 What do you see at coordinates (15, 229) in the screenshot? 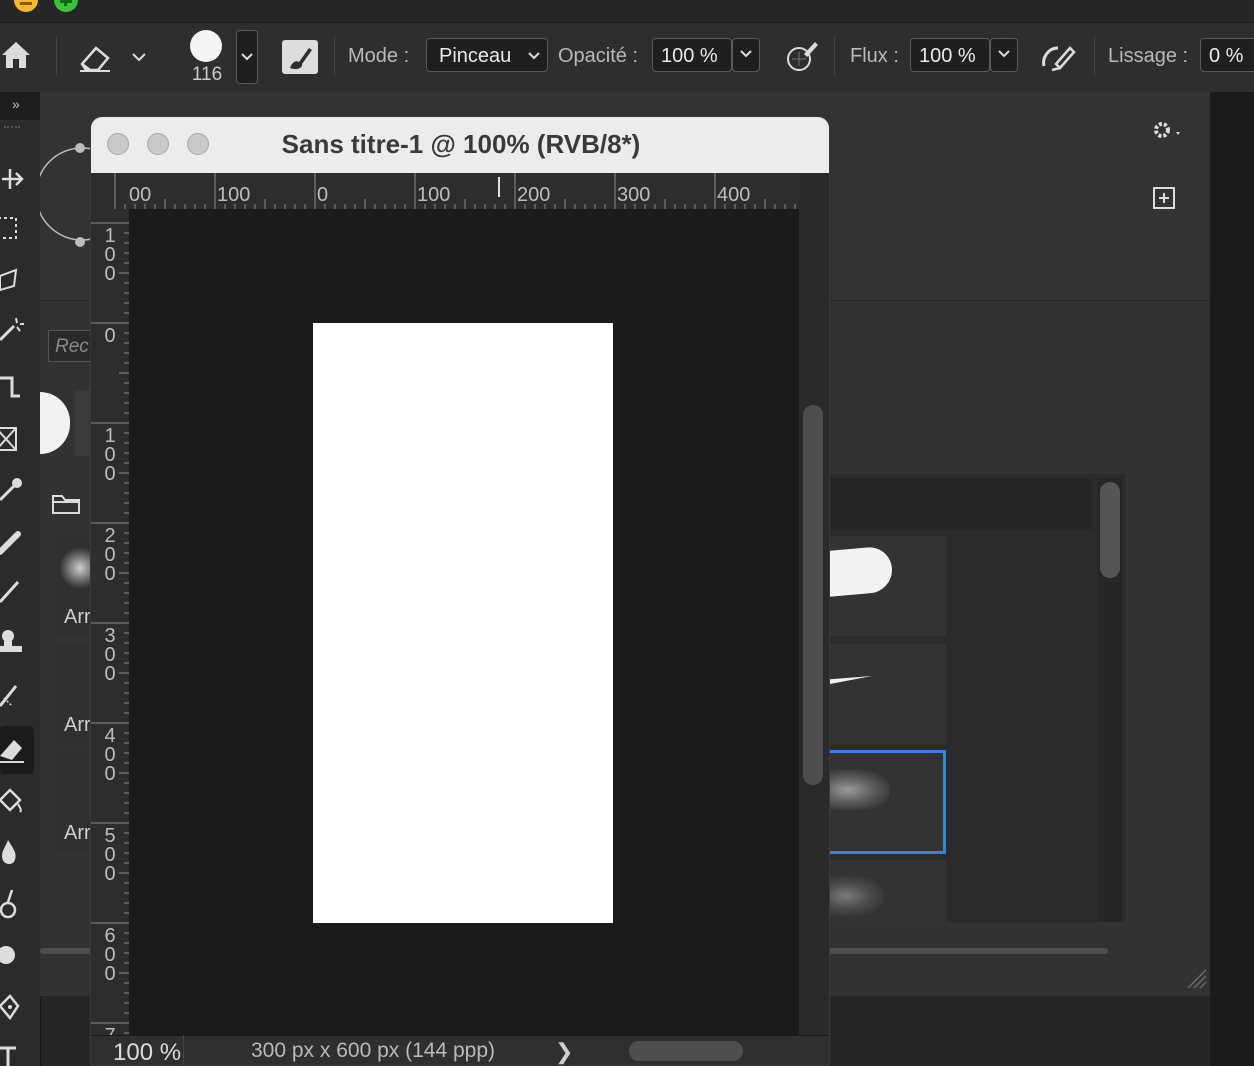
I see `marquee-tool-icon` at bounding box center [15, 229].